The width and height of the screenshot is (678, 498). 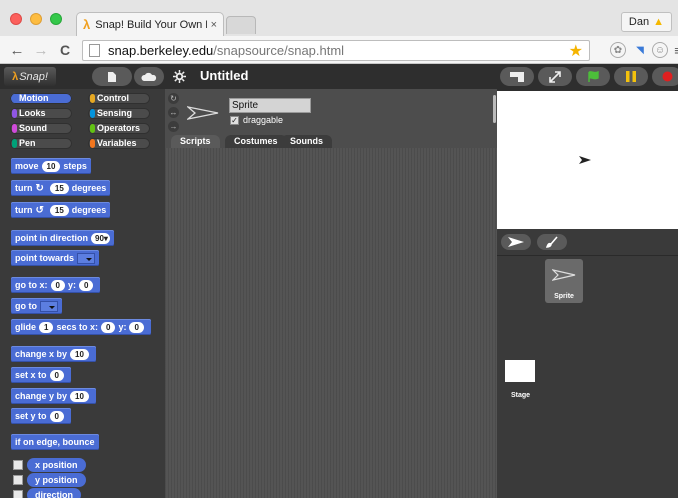 I want to click on direction-input: 90▾, so click(x=100, y=238).